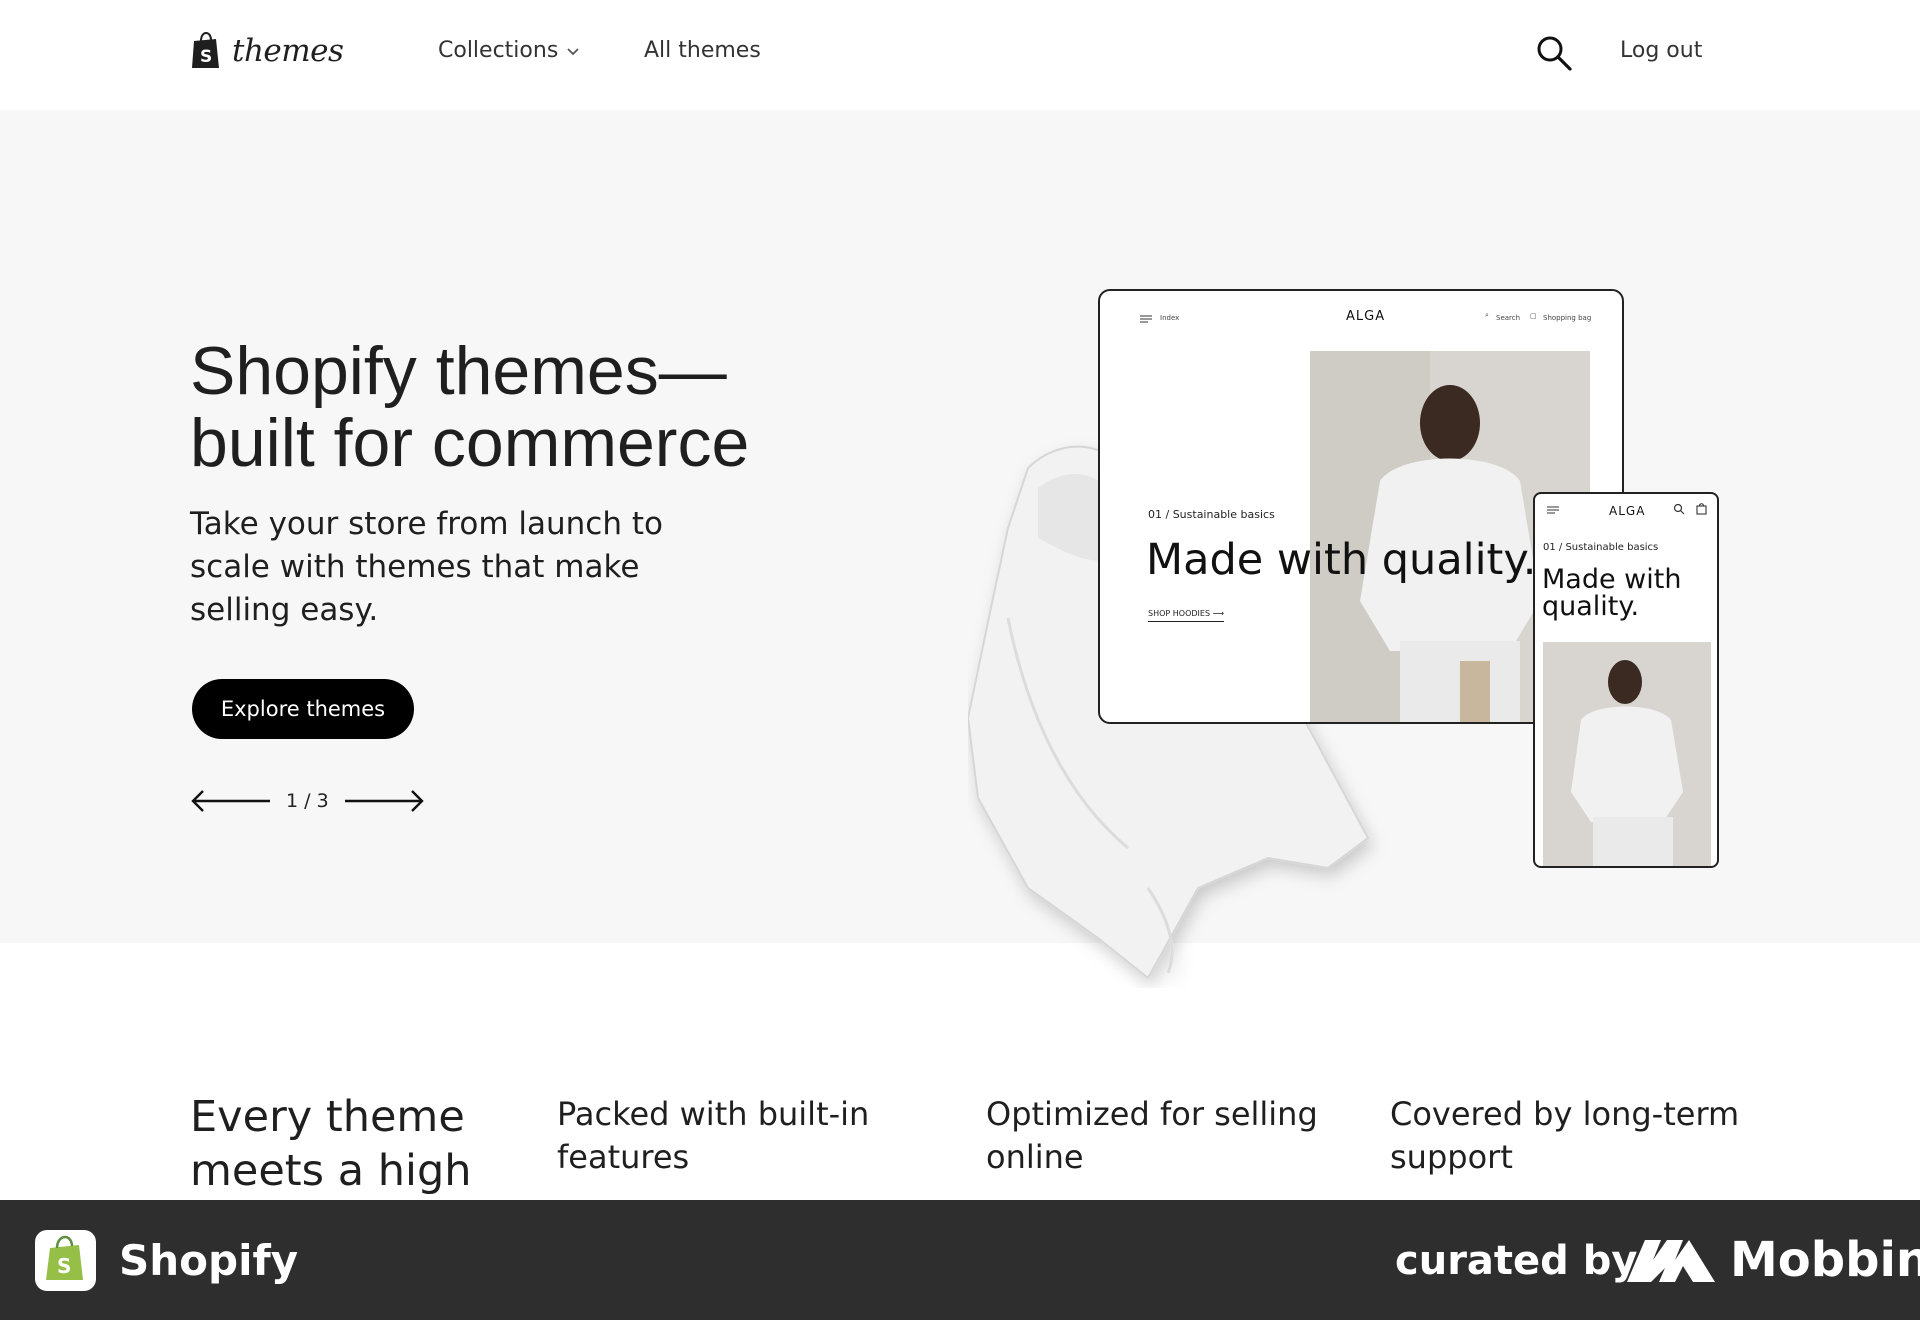  I want to click on chevron-down-icon, so click(573, 51).